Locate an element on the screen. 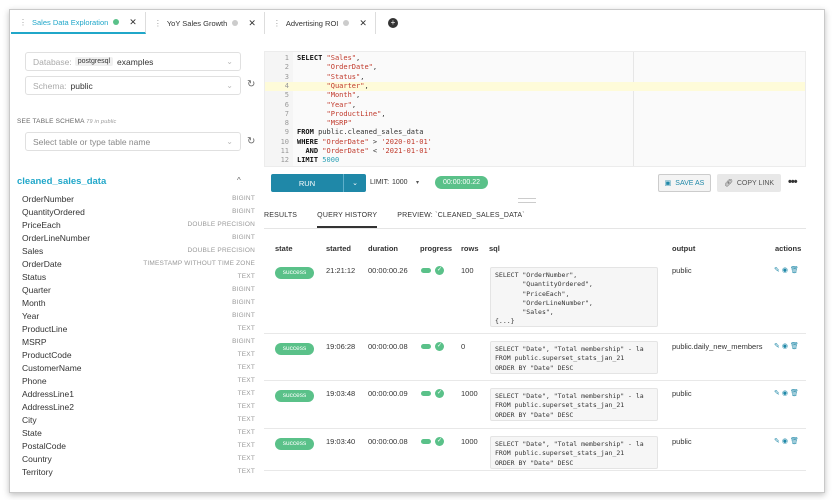  more-options-icon: ••• is located at coordinates (793, 182).